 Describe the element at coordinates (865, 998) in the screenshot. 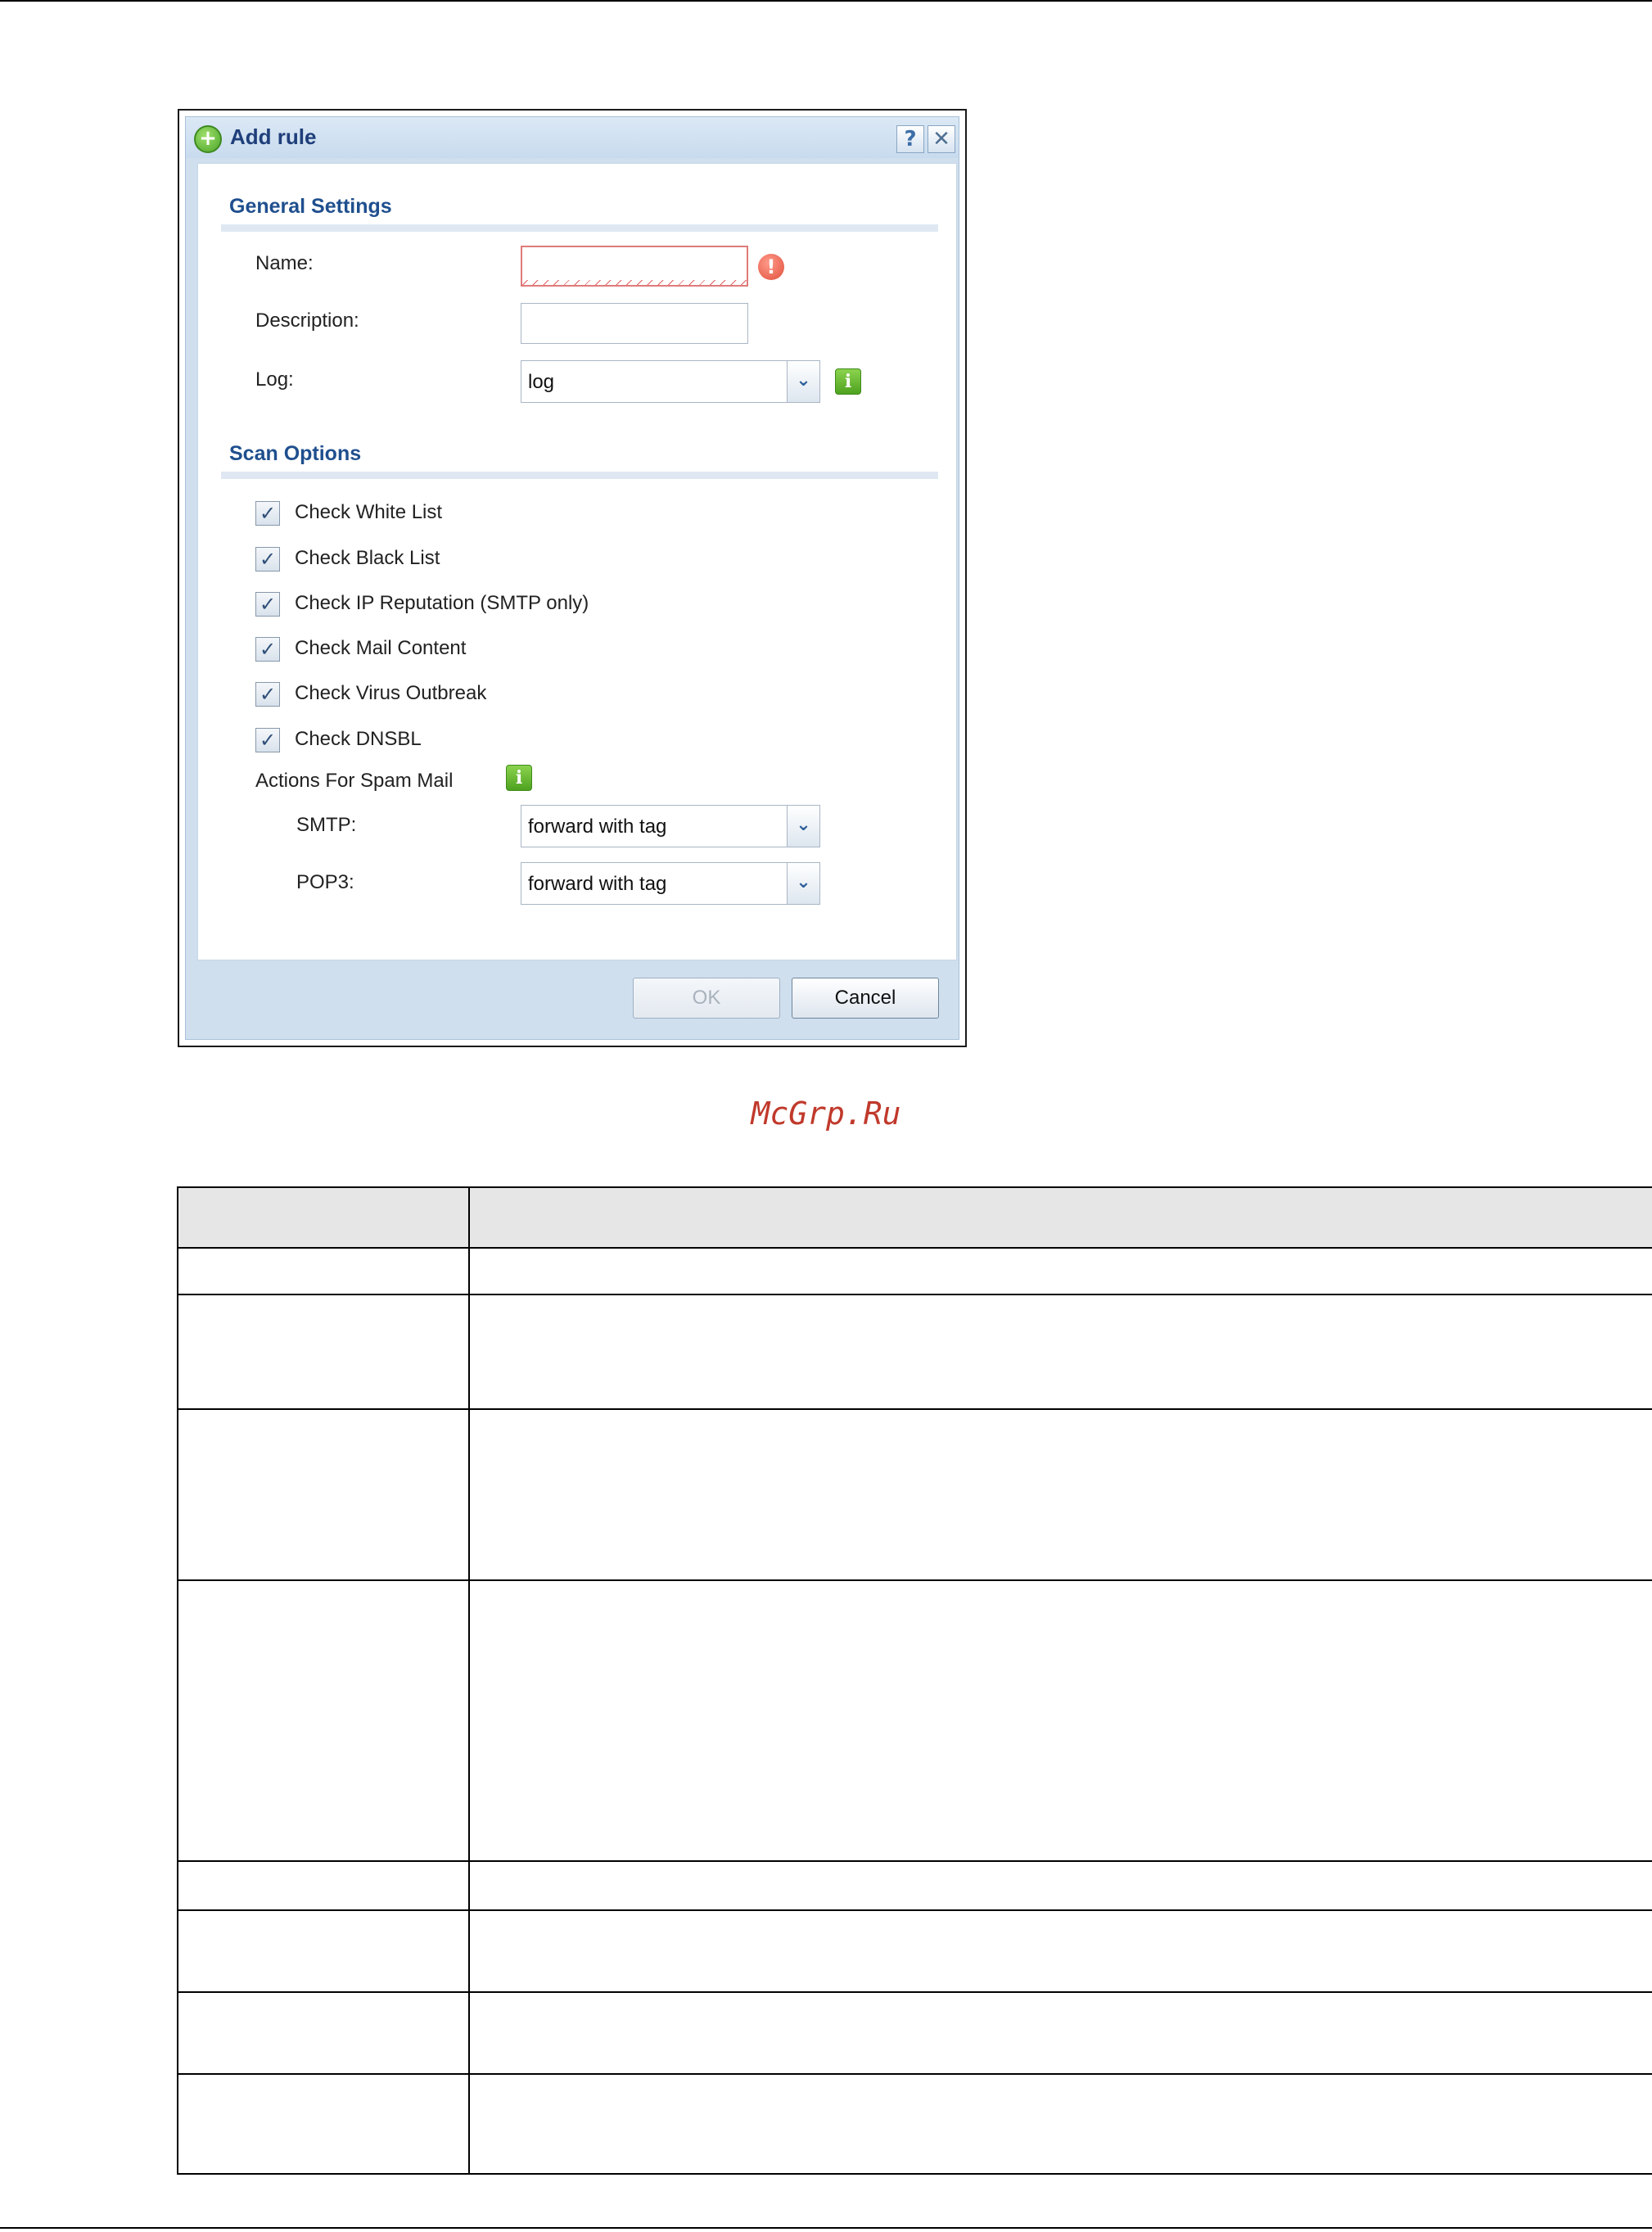

I see `cancel-button: Cancel` at that location.